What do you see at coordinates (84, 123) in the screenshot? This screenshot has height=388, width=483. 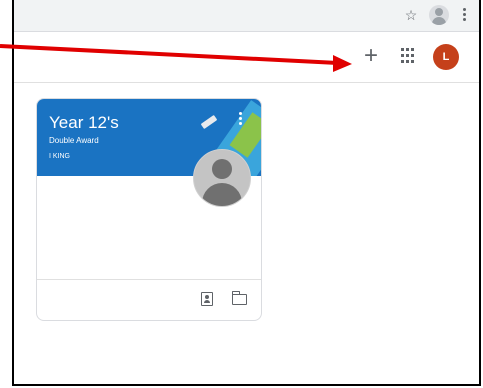 I see `class-title: Year 12's` at bounding box center [84, 123].